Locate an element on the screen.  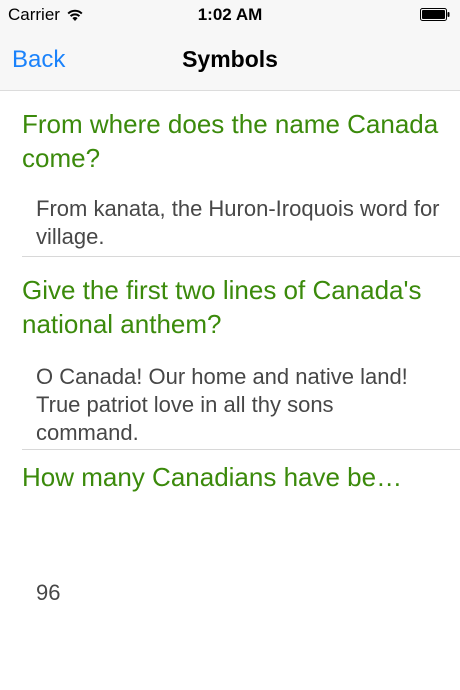
status-bar: Carrier 1:02 AM is located at coordinates (230, 15).